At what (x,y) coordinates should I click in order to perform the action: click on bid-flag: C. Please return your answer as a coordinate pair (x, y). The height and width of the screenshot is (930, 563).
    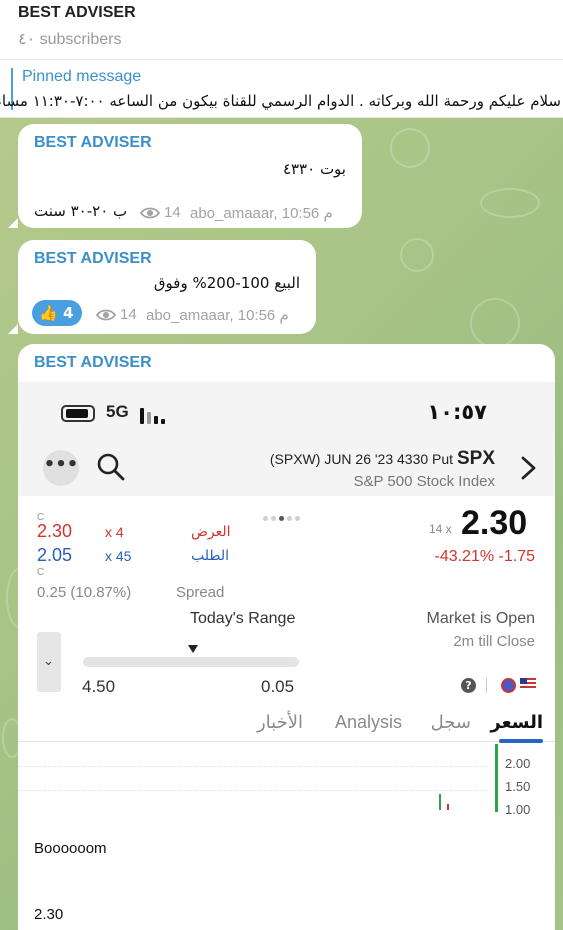
    Looking at the image, I should click on (41, 572).